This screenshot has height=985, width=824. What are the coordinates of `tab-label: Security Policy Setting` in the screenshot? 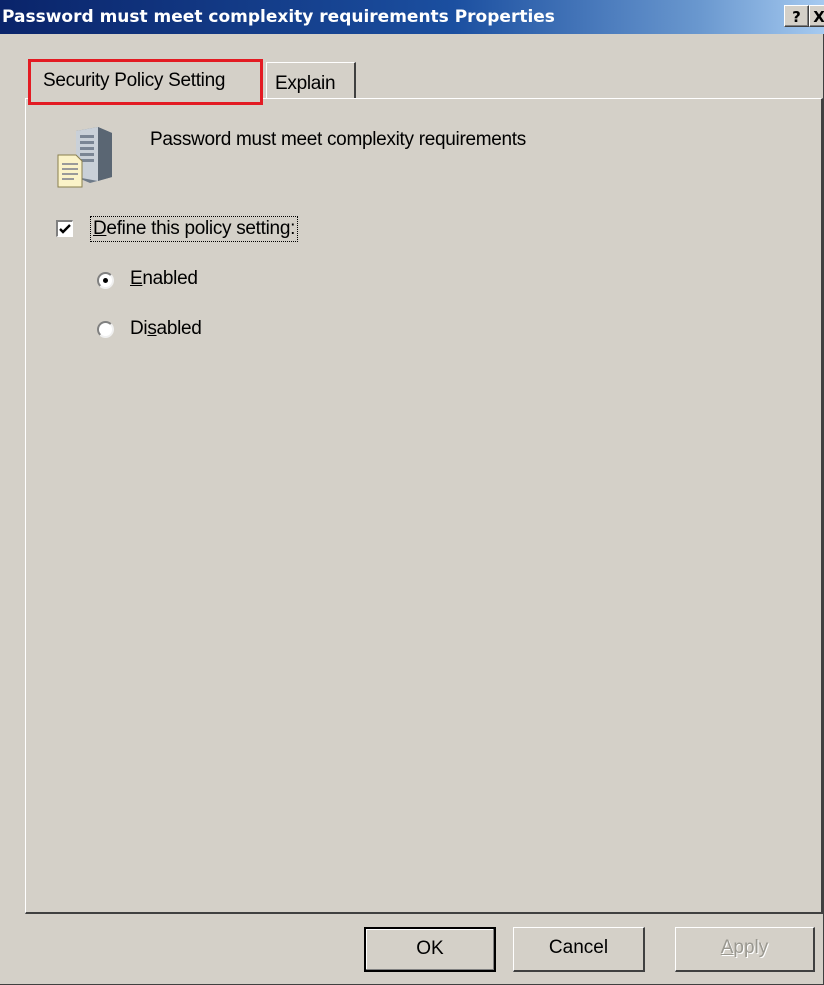 It's located at (134, 80).